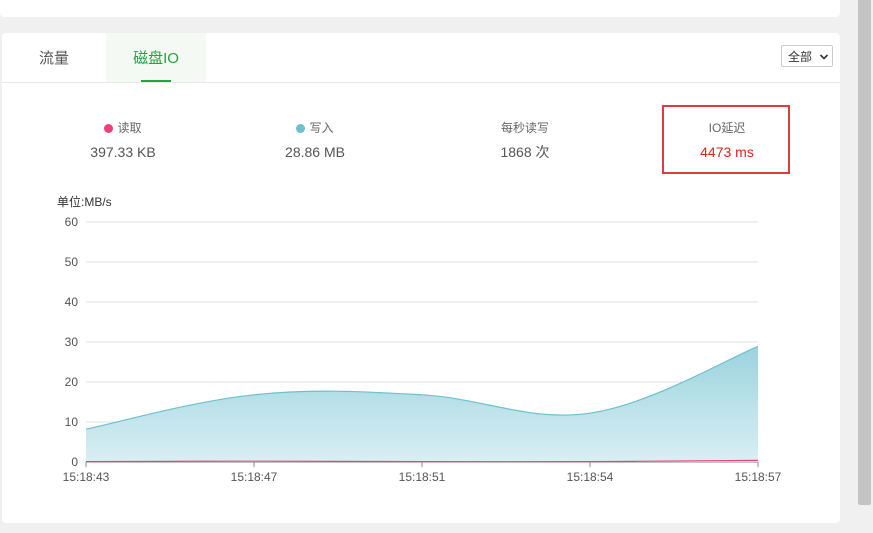  What do you see at coordinates (156, 57) in the screenshot?
I see `tab-disk-io: 磁盘IO` at bounding box center [156, 57].